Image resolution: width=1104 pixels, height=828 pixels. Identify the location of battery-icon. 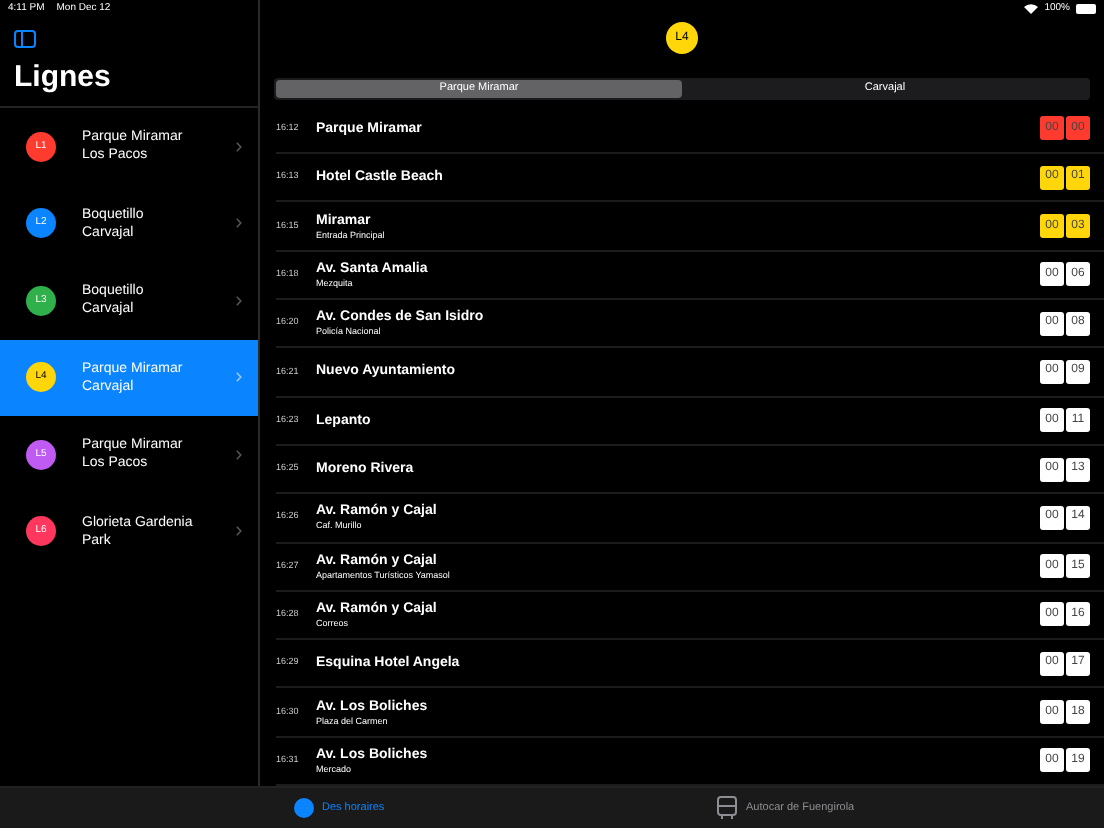
(1086, 9).